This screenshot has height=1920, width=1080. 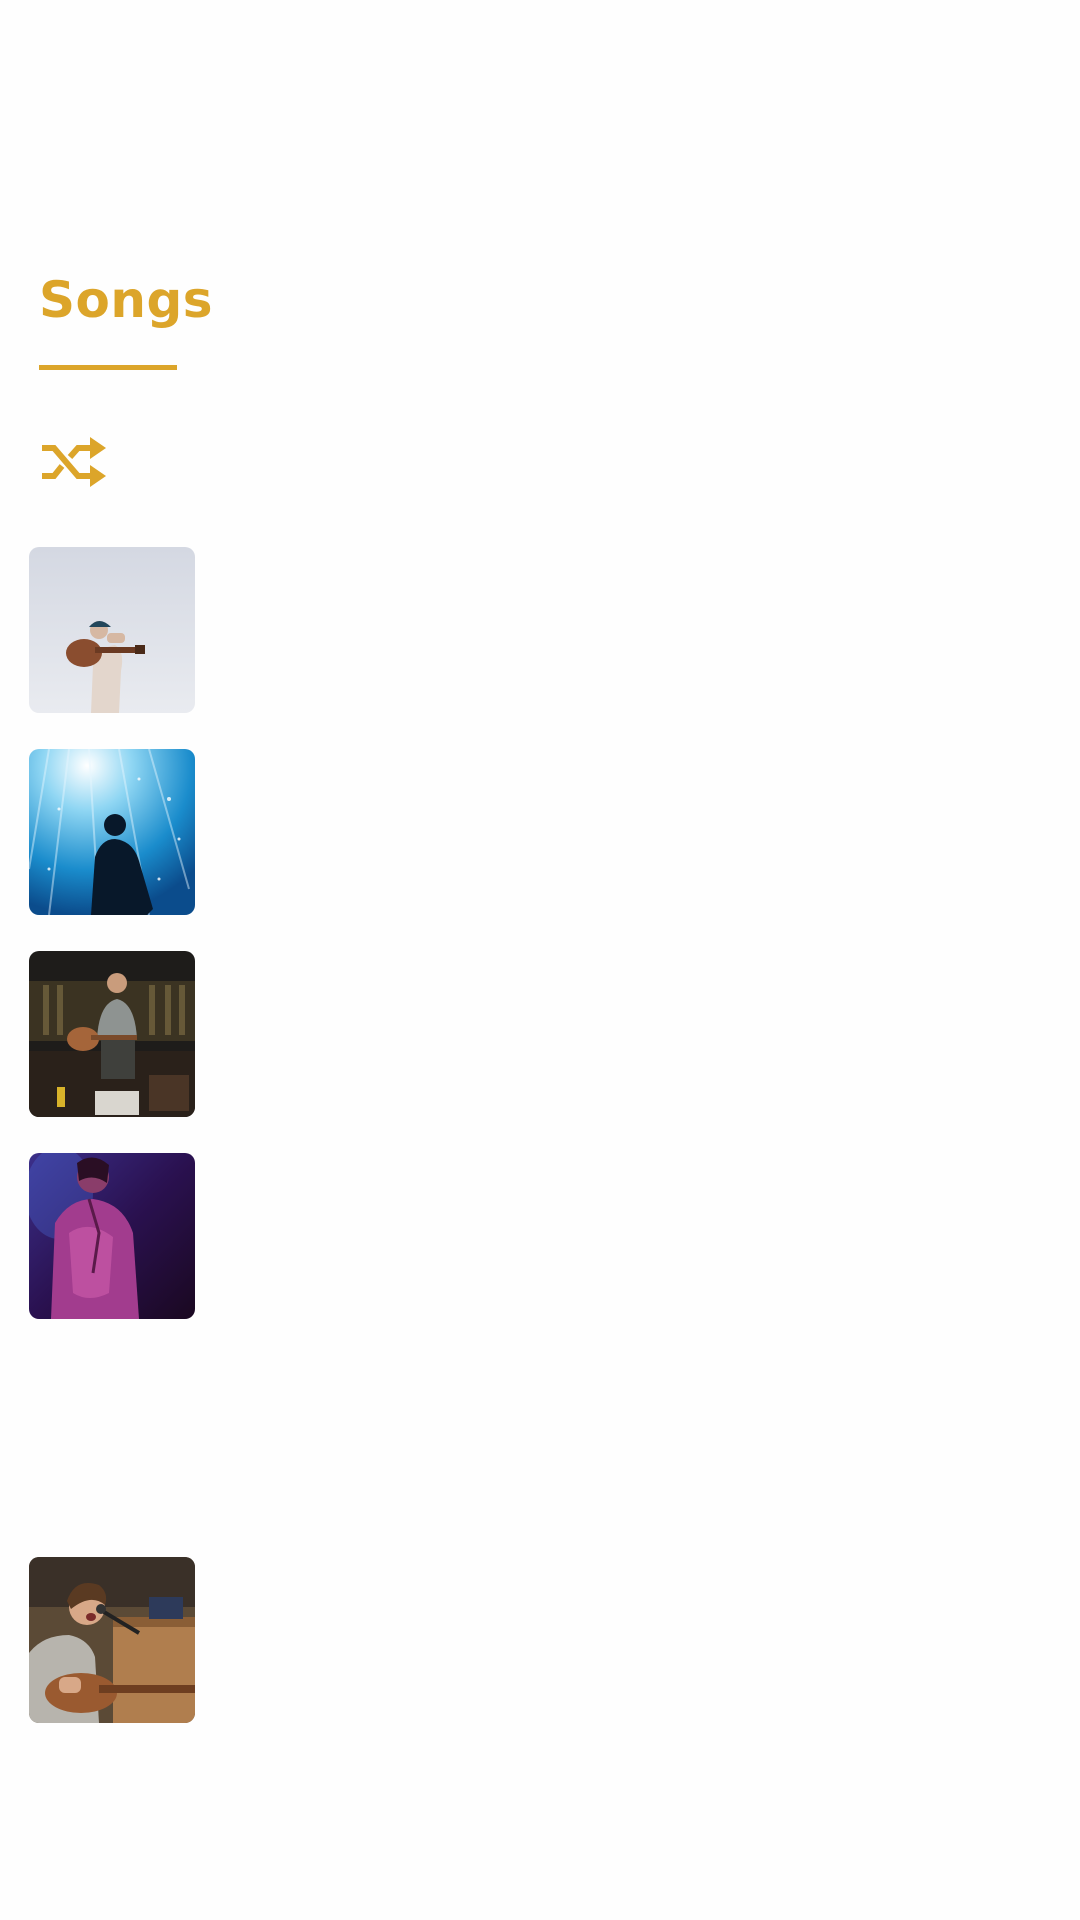 What do you see at coordinates (108, 367) in the screenshot?
I see `tab-active-indicator` at bounding box center [108, 367].